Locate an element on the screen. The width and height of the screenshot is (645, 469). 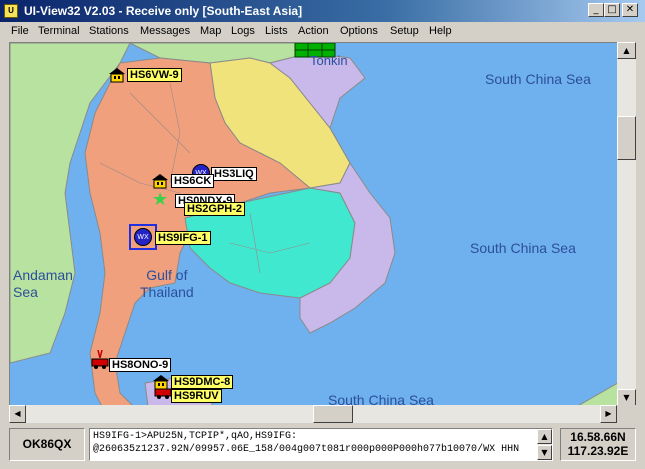
packet-line-1: HS9IFG-1>APU25N,TCPIP*,qAO,HS9IFG: is located at coordinates (195, 436).